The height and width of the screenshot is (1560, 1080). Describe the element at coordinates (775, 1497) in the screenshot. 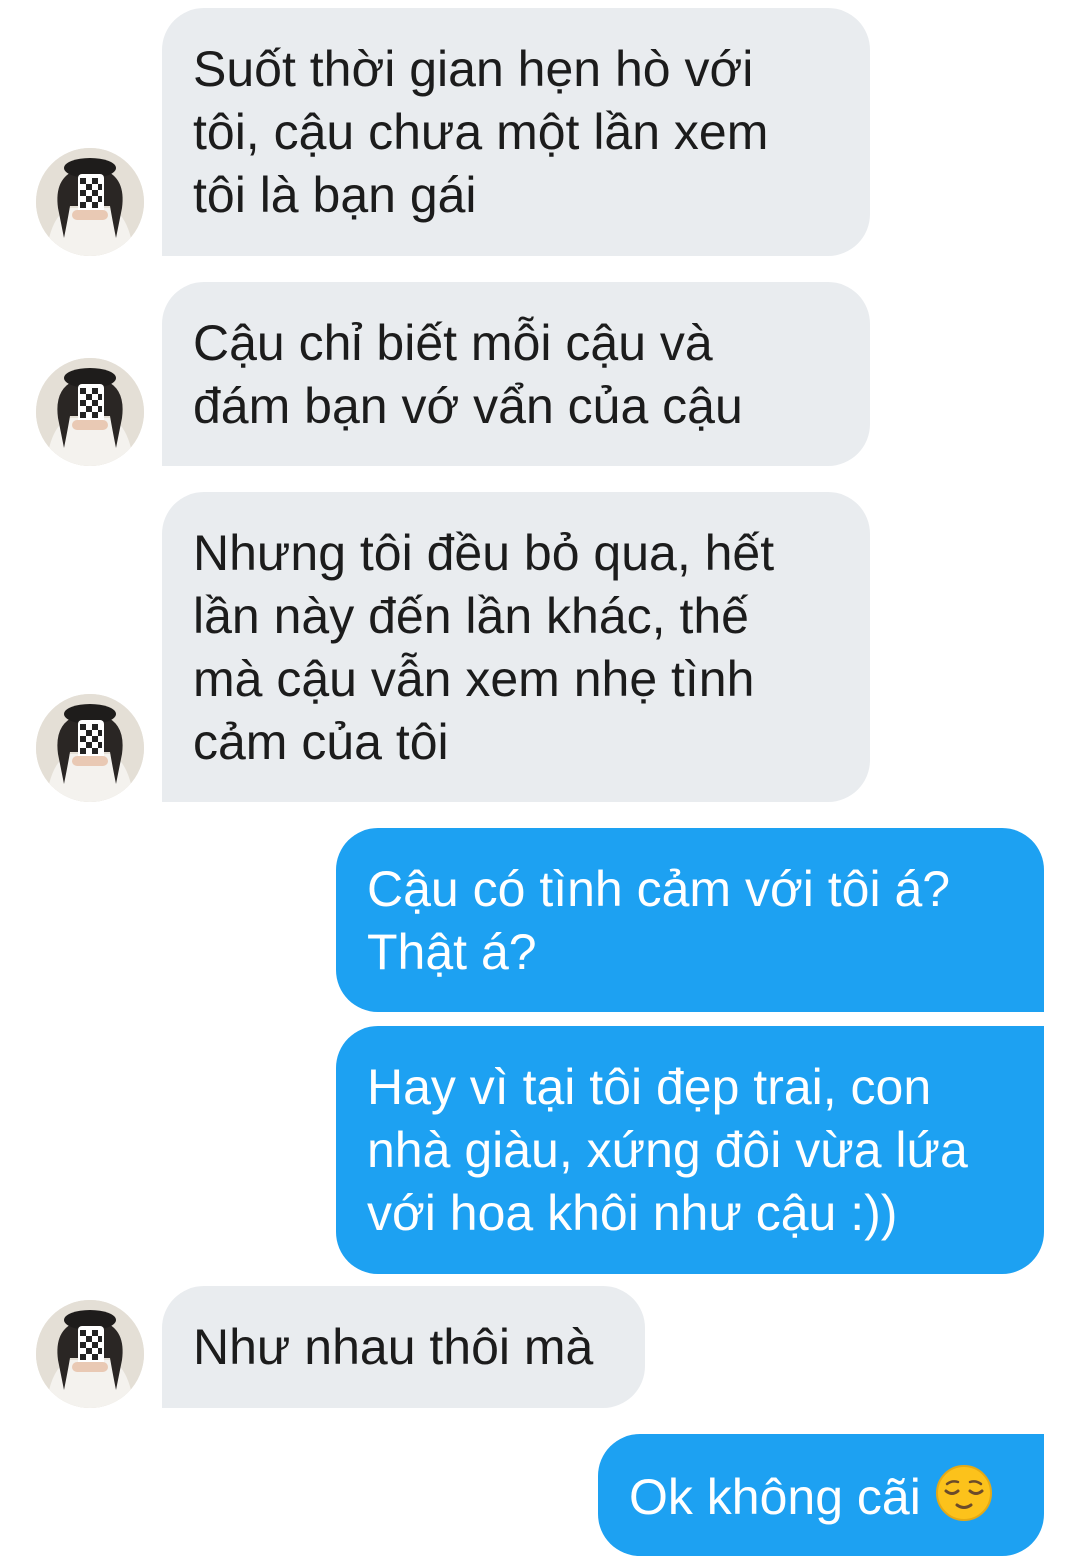

I see `message-text: Ok không cãi` at that location.